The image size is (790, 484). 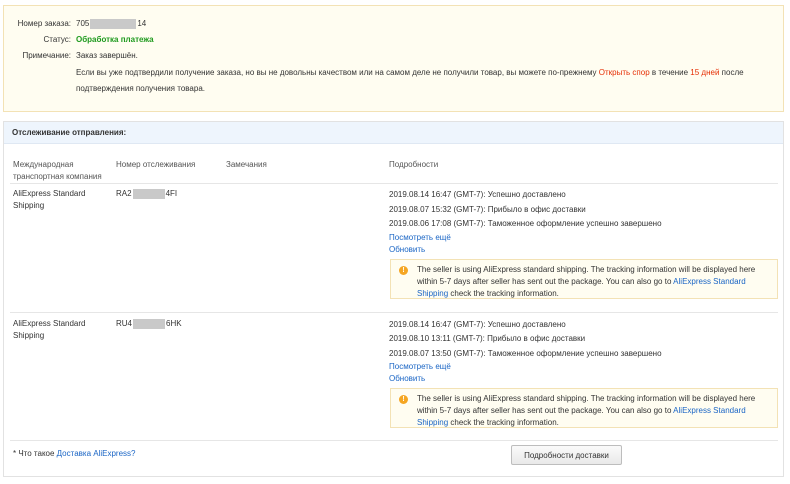 I want to click on order-number: 705 14, so click(x=111, y=24).